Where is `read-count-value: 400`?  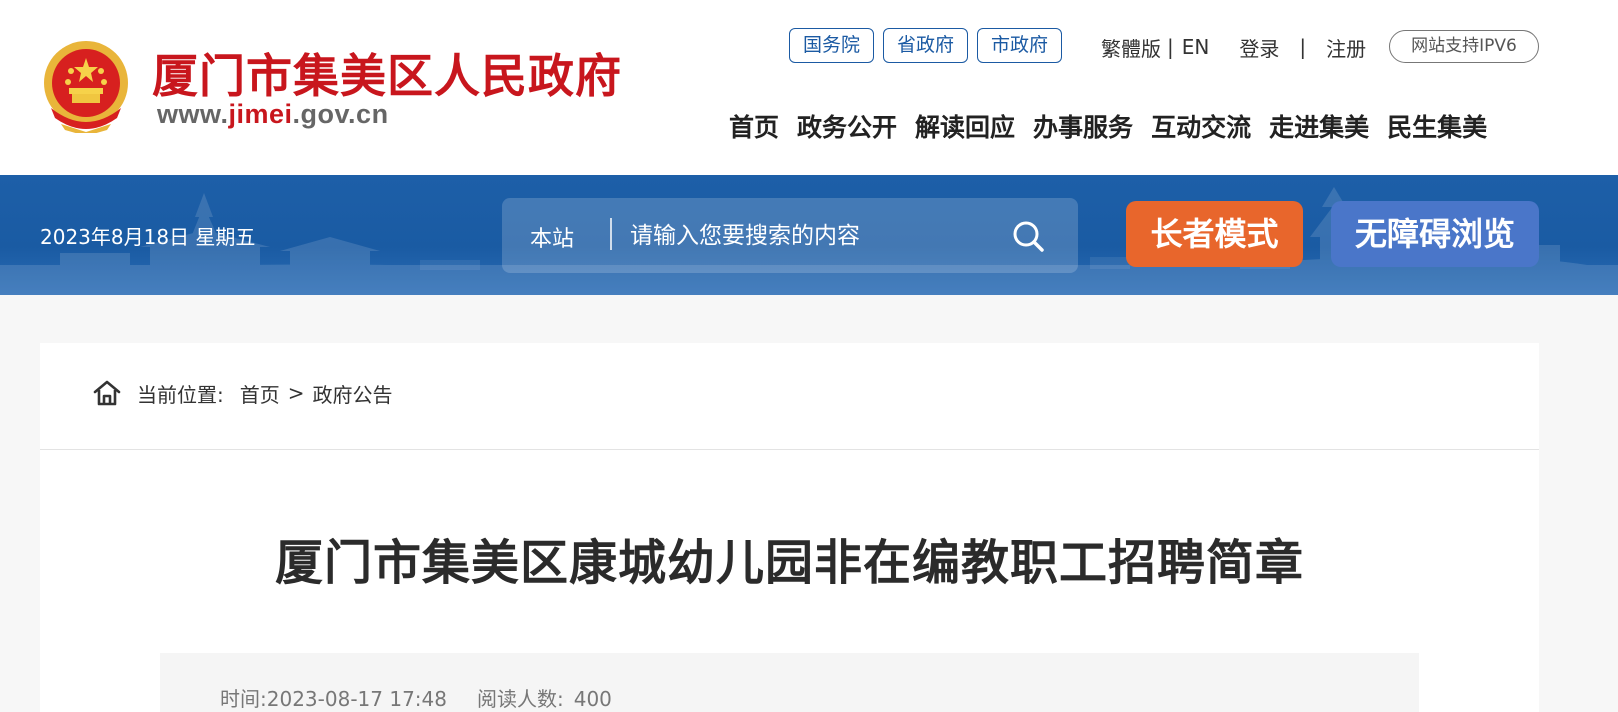
read-count-value: 400 is located at coordinates (592, 699).